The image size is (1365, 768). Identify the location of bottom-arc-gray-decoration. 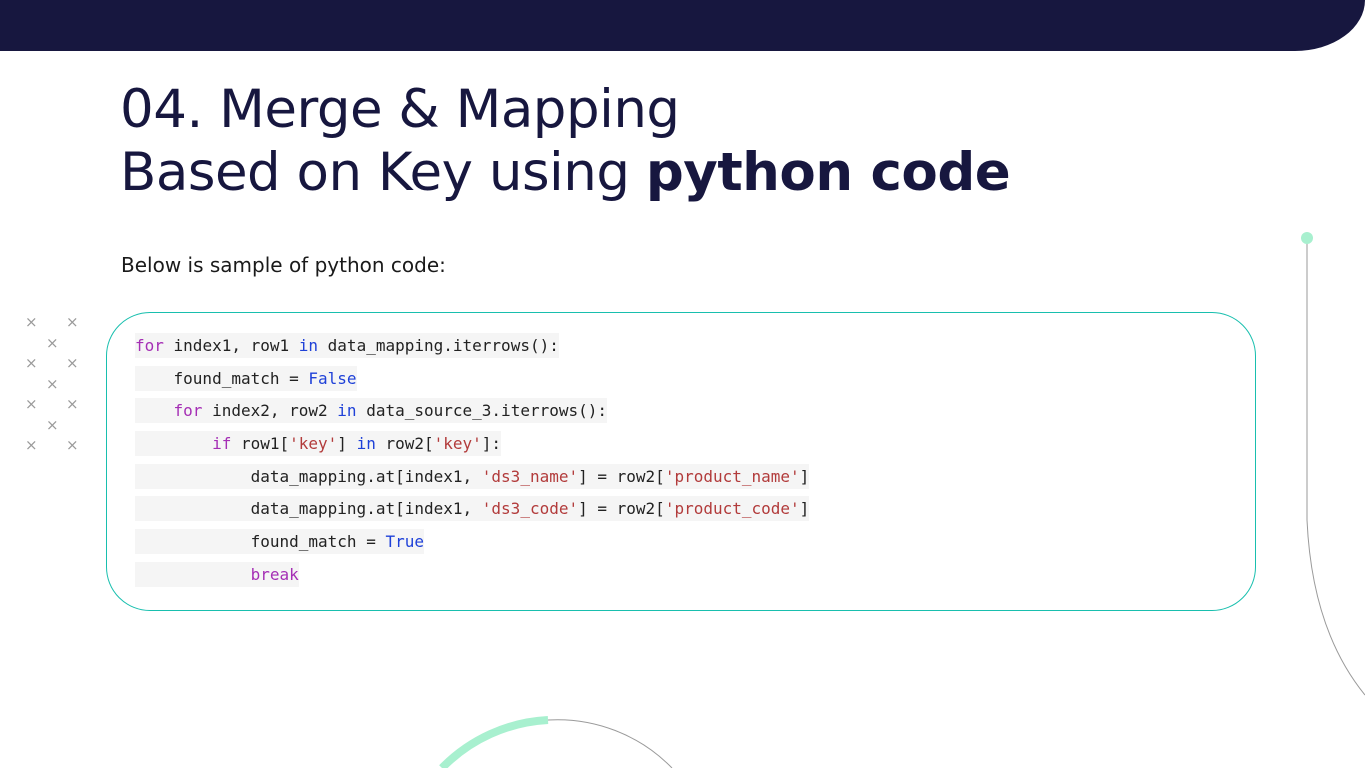
(610, 743).